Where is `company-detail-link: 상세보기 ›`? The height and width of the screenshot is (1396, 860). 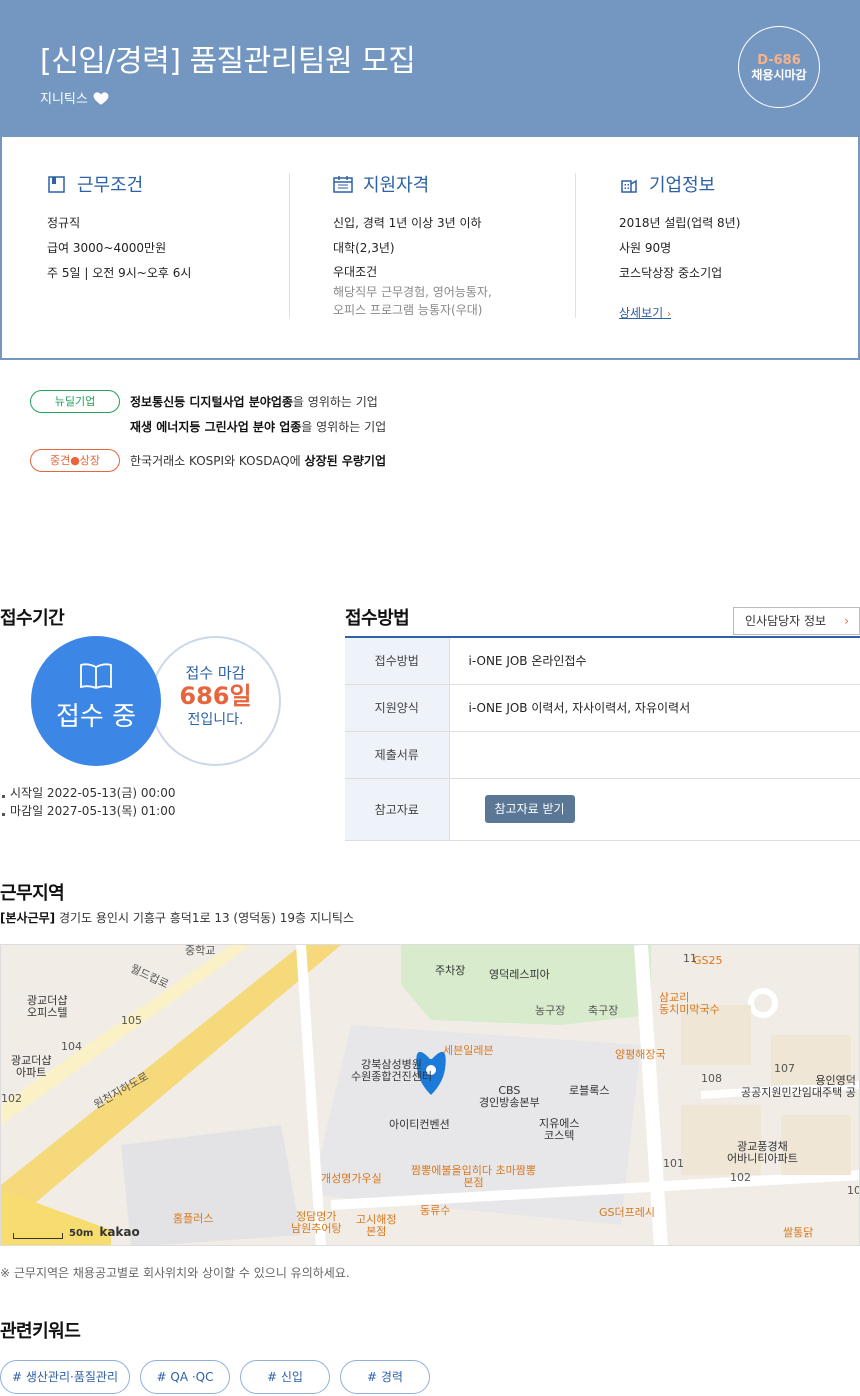
company-detail-link: 상세보기 › is located at coordinates (645, 312).